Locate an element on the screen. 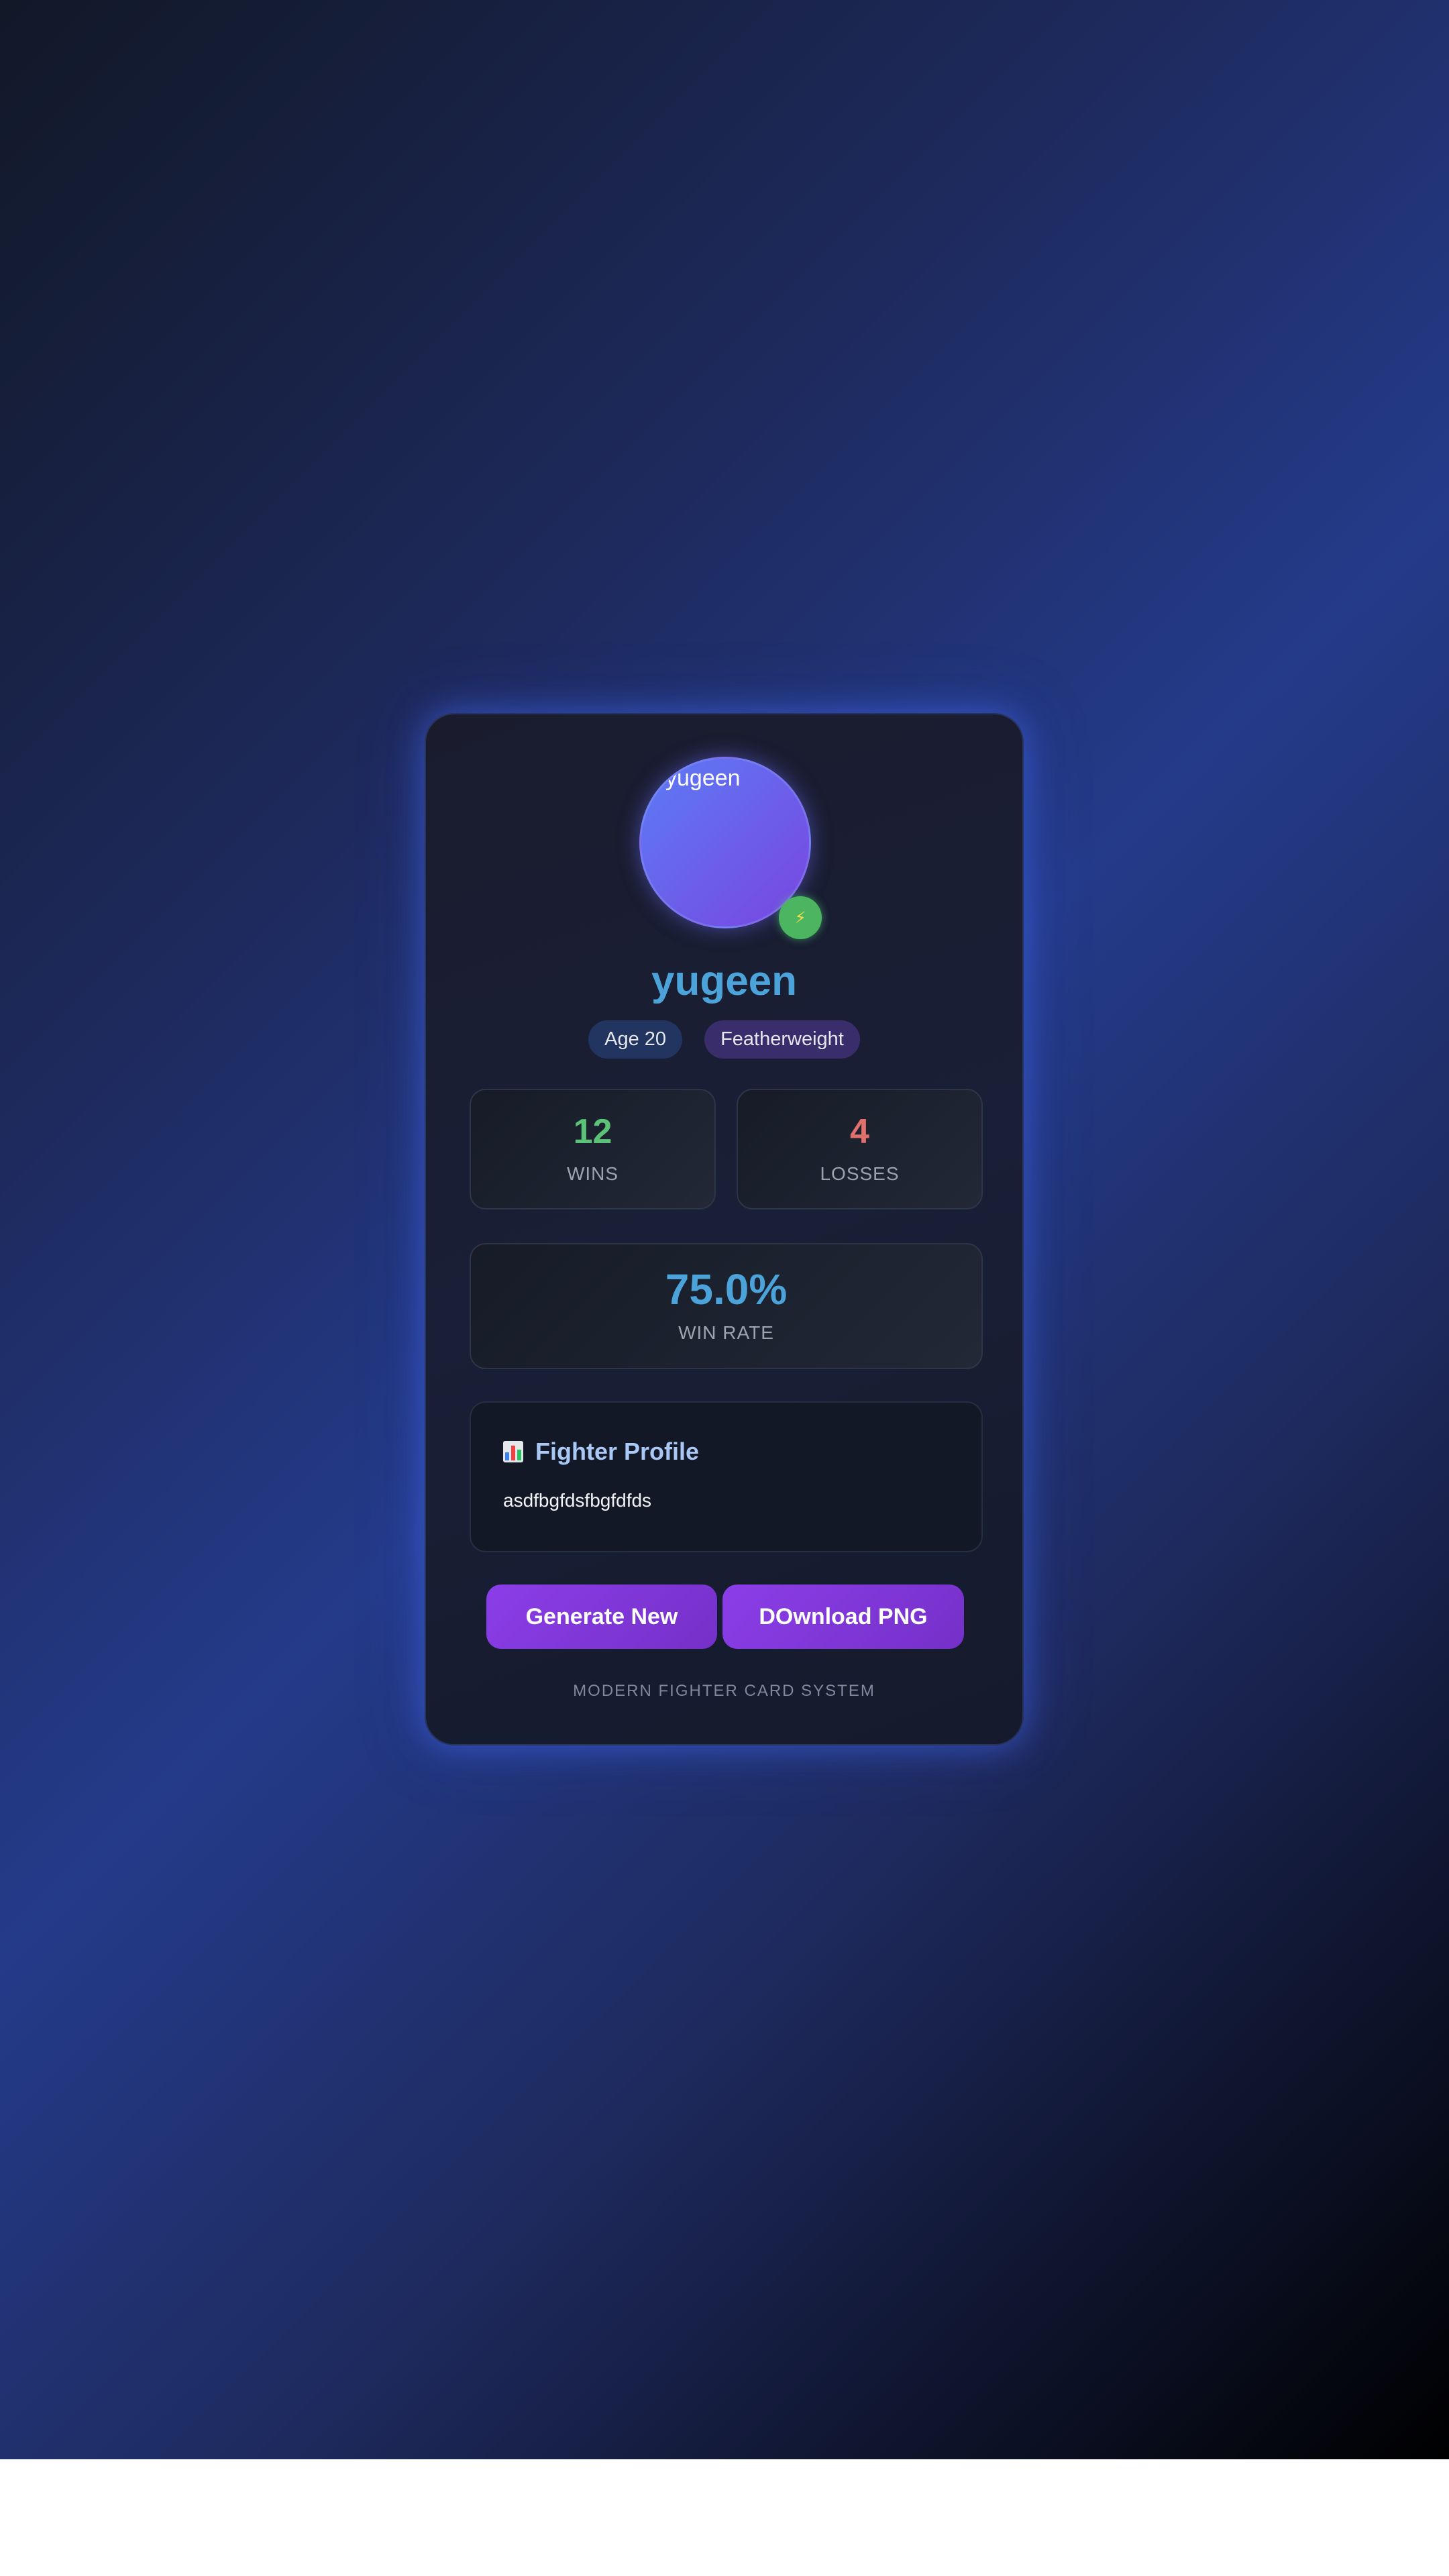 The height and width of the screenshot is (2576, 1449). fighter-name: yugeen is located at coordinates (724, 981).